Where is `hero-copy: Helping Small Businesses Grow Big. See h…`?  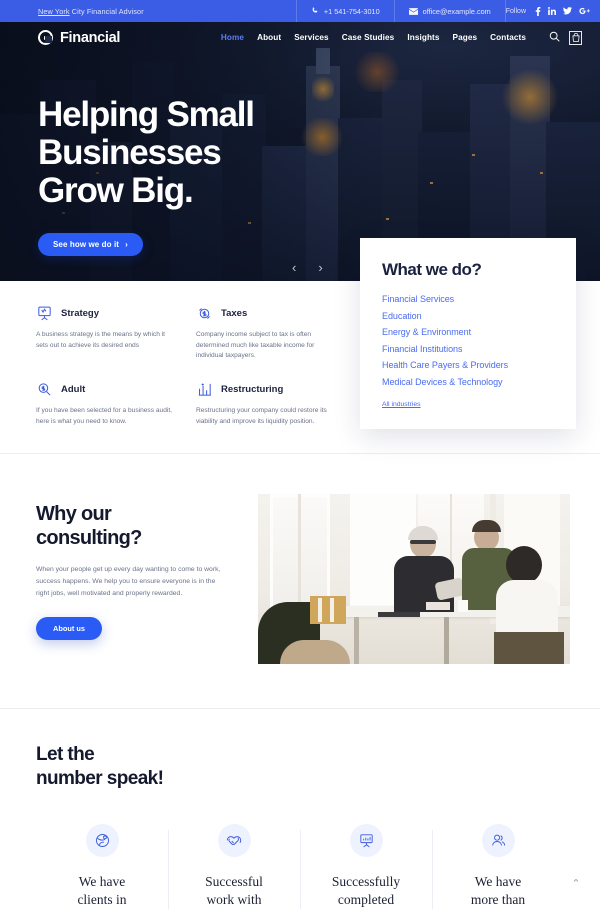 hero-copy: Helping Small Businesses Grow Big. See h… is located at coordinates (146, 176).